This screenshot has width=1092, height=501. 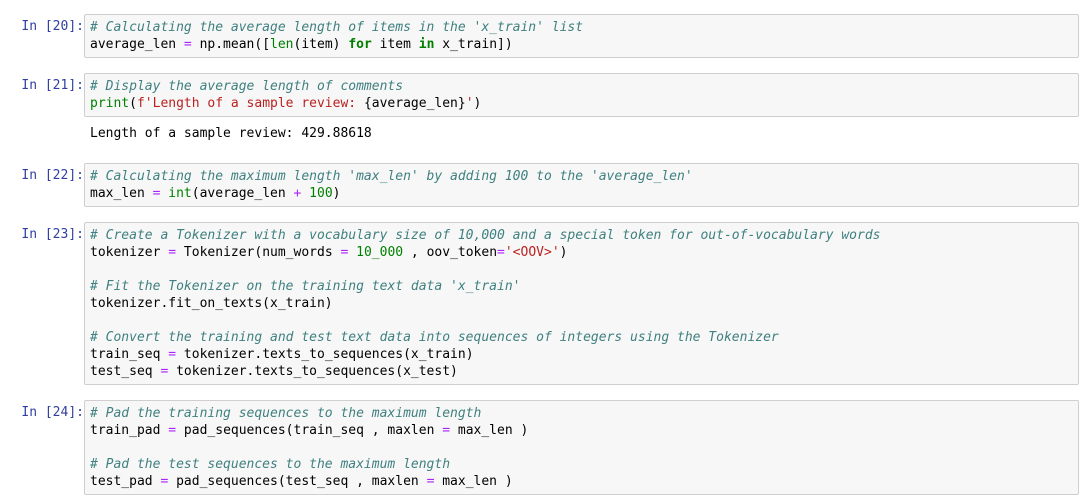 What do you see at coordinates (258, 252) in the screenshot?
I see `code-token: Tokenizer(num_words` at bounding box center [258, 252].